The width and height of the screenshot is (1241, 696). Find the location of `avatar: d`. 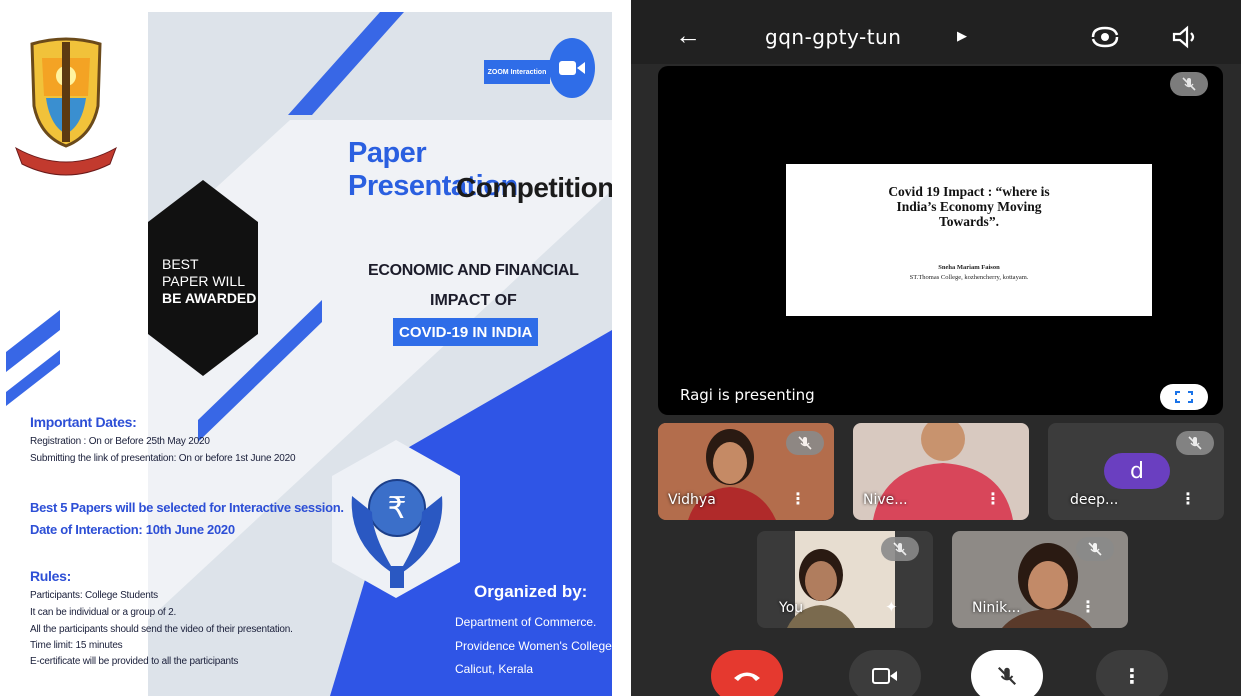

avatar: d is located at coordinates (1137, 471).